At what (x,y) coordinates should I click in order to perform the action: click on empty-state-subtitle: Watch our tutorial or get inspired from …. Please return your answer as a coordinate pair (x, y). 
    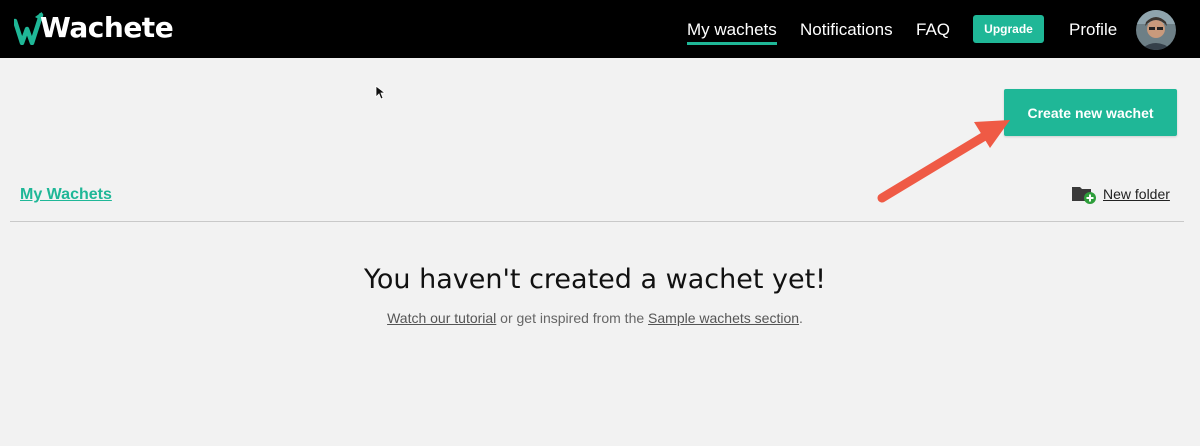
    Looking at the image, I should click on (595, 318).